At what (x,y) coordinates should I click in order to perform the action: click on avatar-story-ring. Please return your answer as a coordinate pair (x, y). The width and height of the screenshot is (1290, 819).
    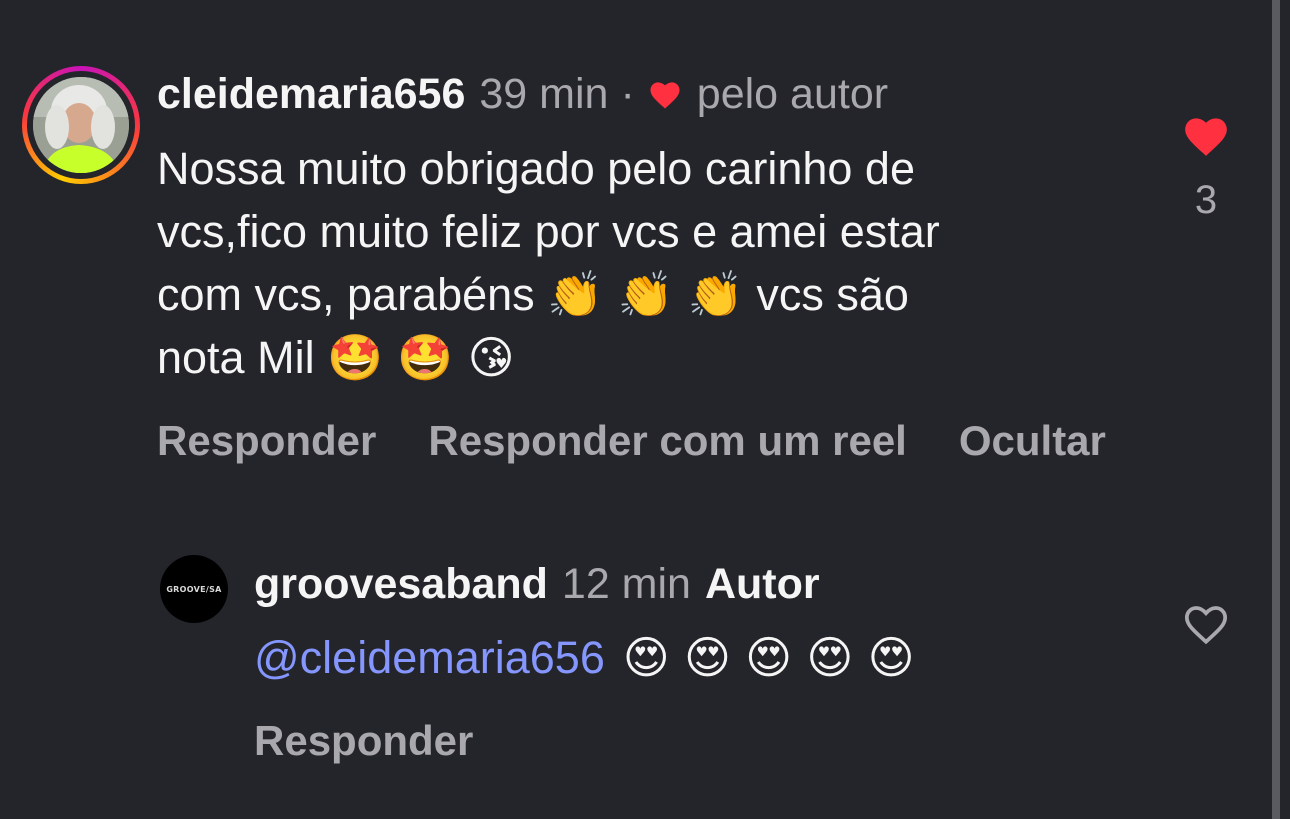
    Looking at the image, I should click on (81, 125).